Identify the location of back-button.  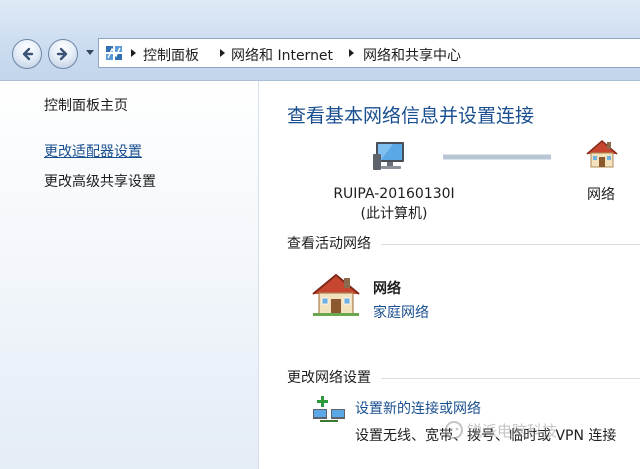
(27, 54).